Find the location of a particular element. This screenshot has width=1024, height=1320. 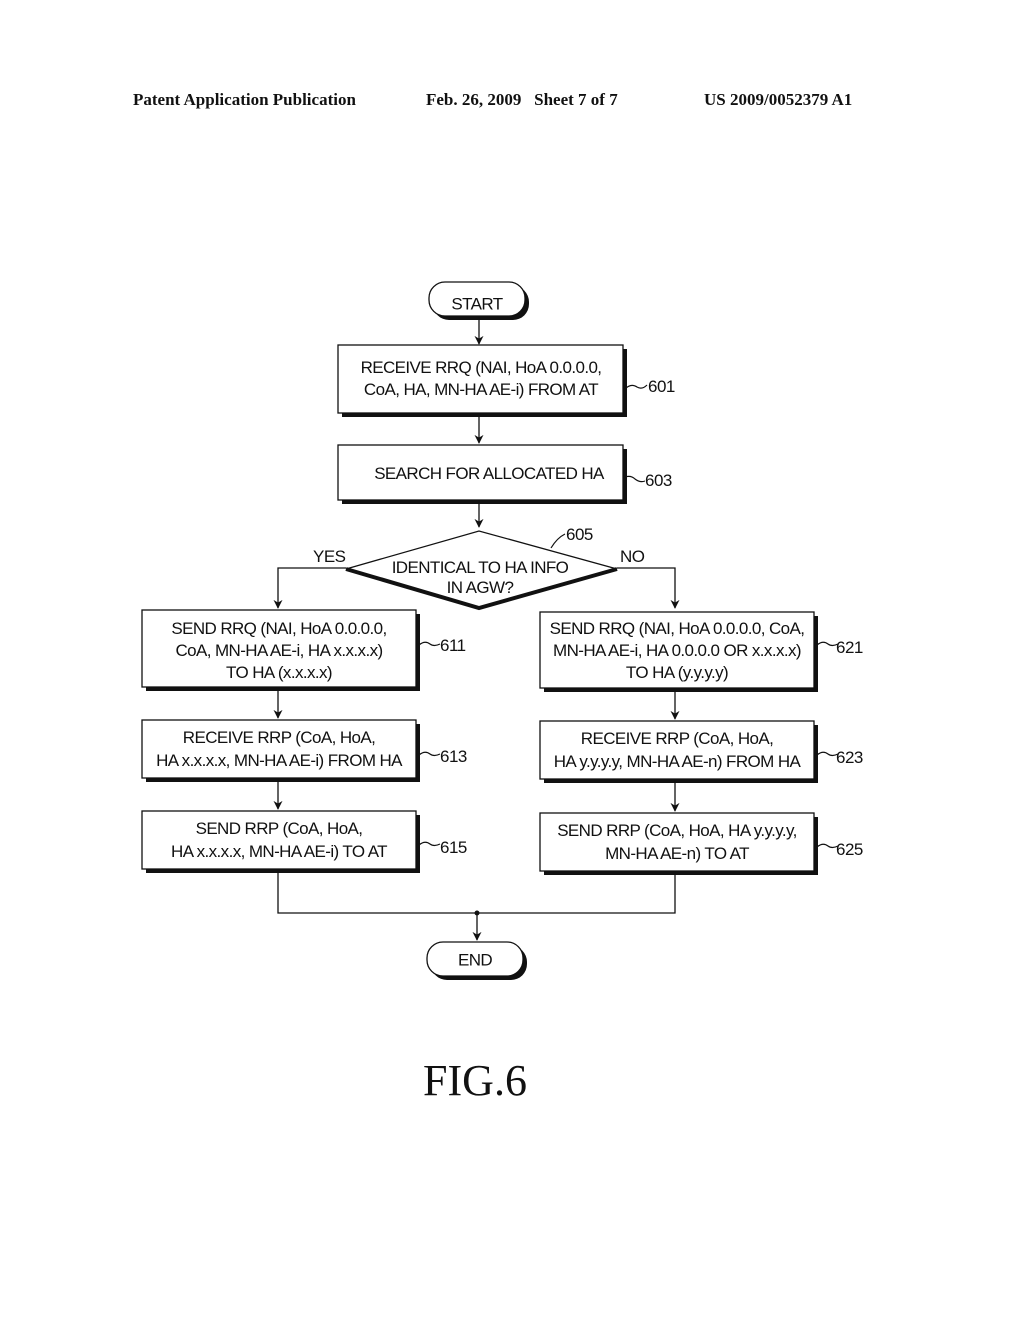

step-611-line-3: TO HA (x.x.x.x) is located at coordinates (279, 672).